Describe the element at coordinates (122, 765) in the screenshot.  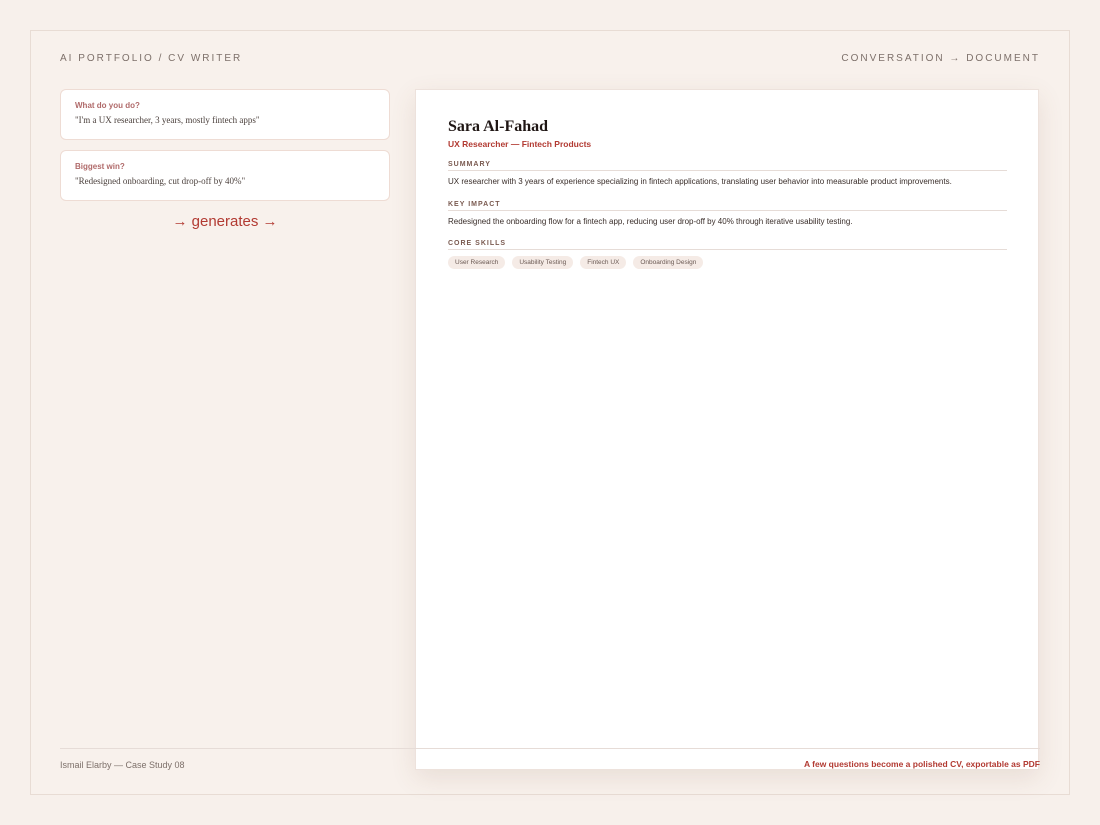
I see `footer-credit: Ismail Elarby — Case Study 08` at that location.